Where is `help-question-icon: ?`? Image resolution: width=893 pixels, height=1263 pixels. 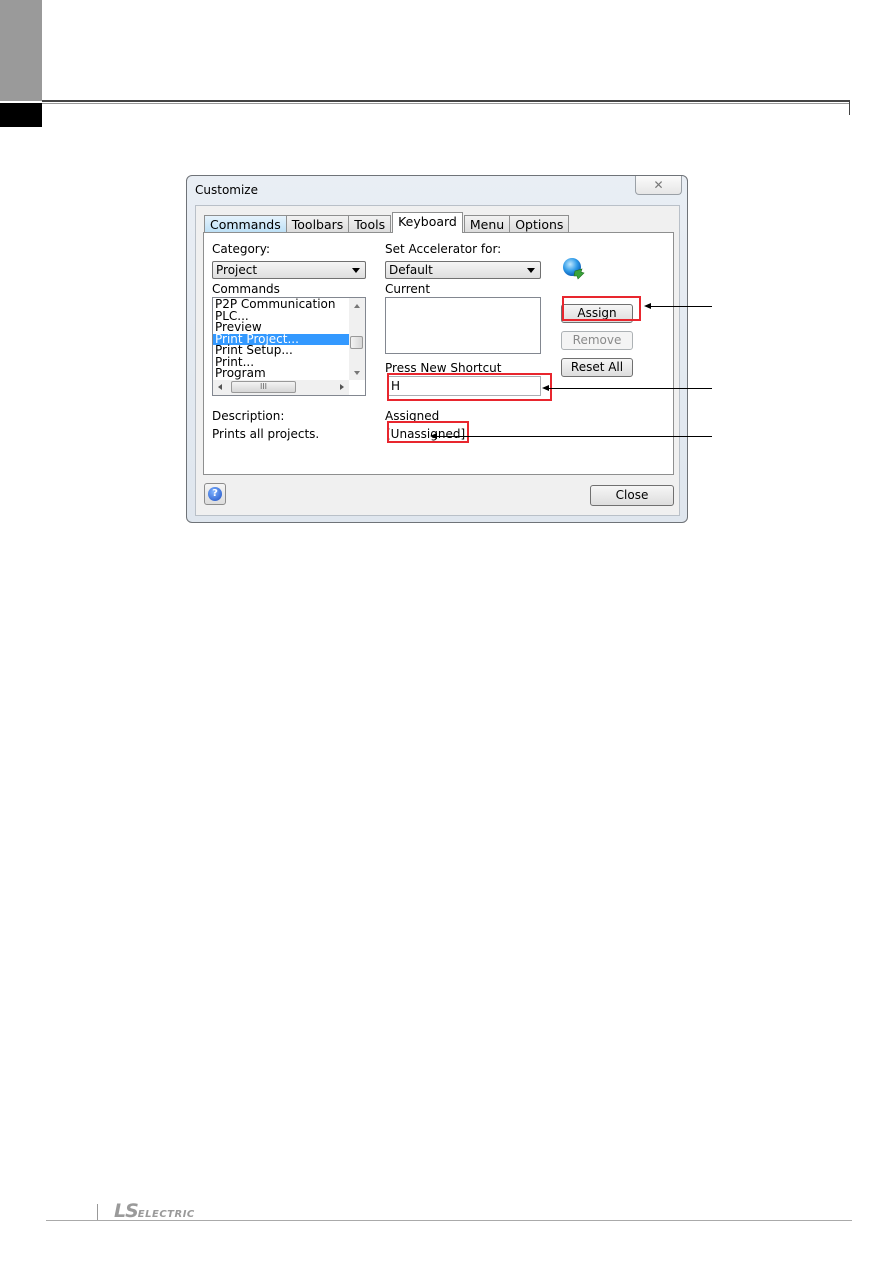
help-question-icon: ? is located at coordinates (215, 494).